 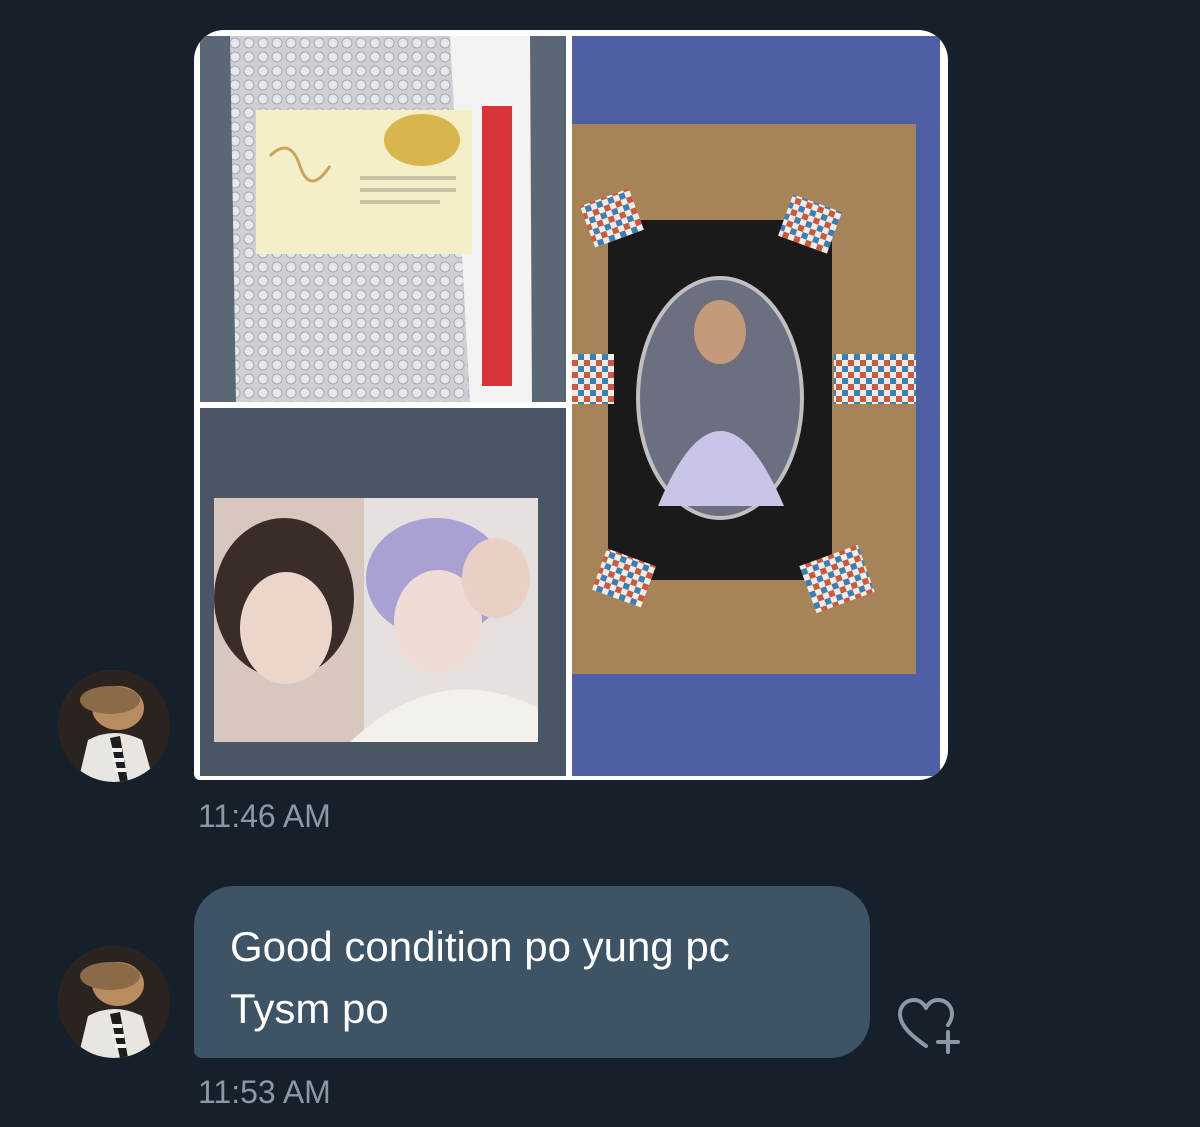 What do you see at coordinates (264, 816) in the screenshot?
I see `message-timestamp: 11:46 AM` at bounding box center [264, 816].